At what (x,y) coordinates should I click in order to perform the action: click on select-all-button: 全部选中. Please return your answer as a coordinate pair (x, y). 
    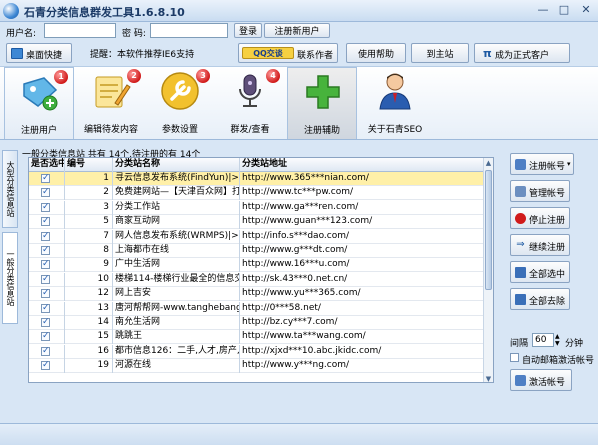
    Looking at the image, I should click on (540, 272).